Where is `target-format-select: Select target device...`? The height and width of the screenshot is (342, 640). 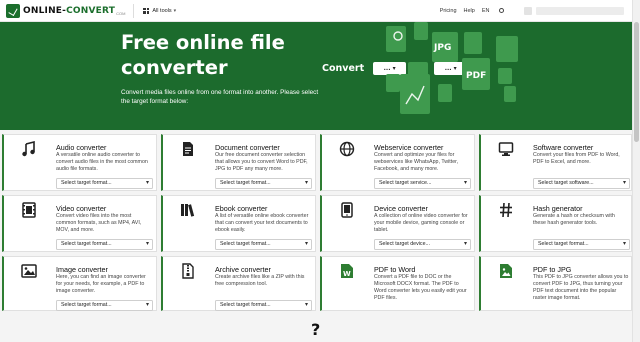
target-format-select: Select target device... is located at coordinates (422, 244).